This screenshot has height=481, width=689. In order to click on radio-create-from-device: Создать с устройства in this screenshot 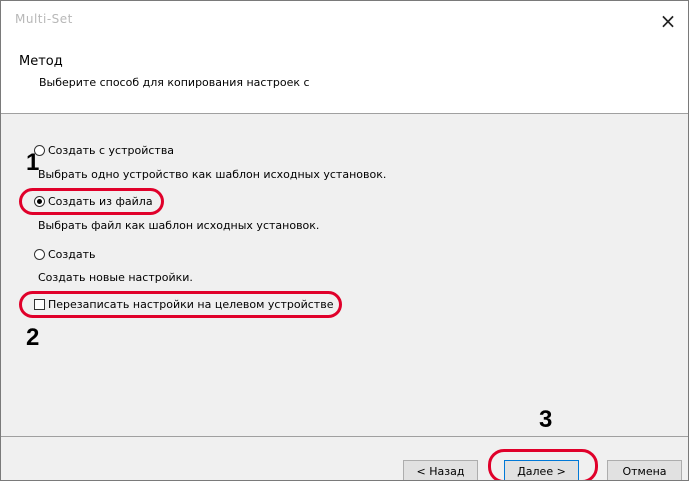, I will do `click(104, 150)`.